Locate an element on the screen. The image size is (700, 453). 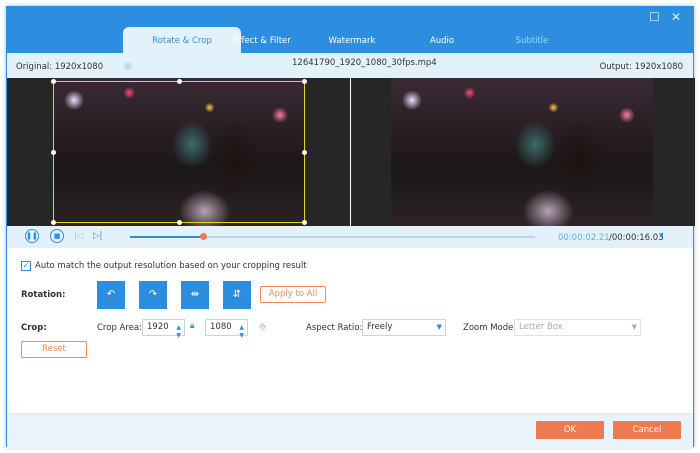
auto-match-checkbox: ✓ is located at coordinates (26, 266).